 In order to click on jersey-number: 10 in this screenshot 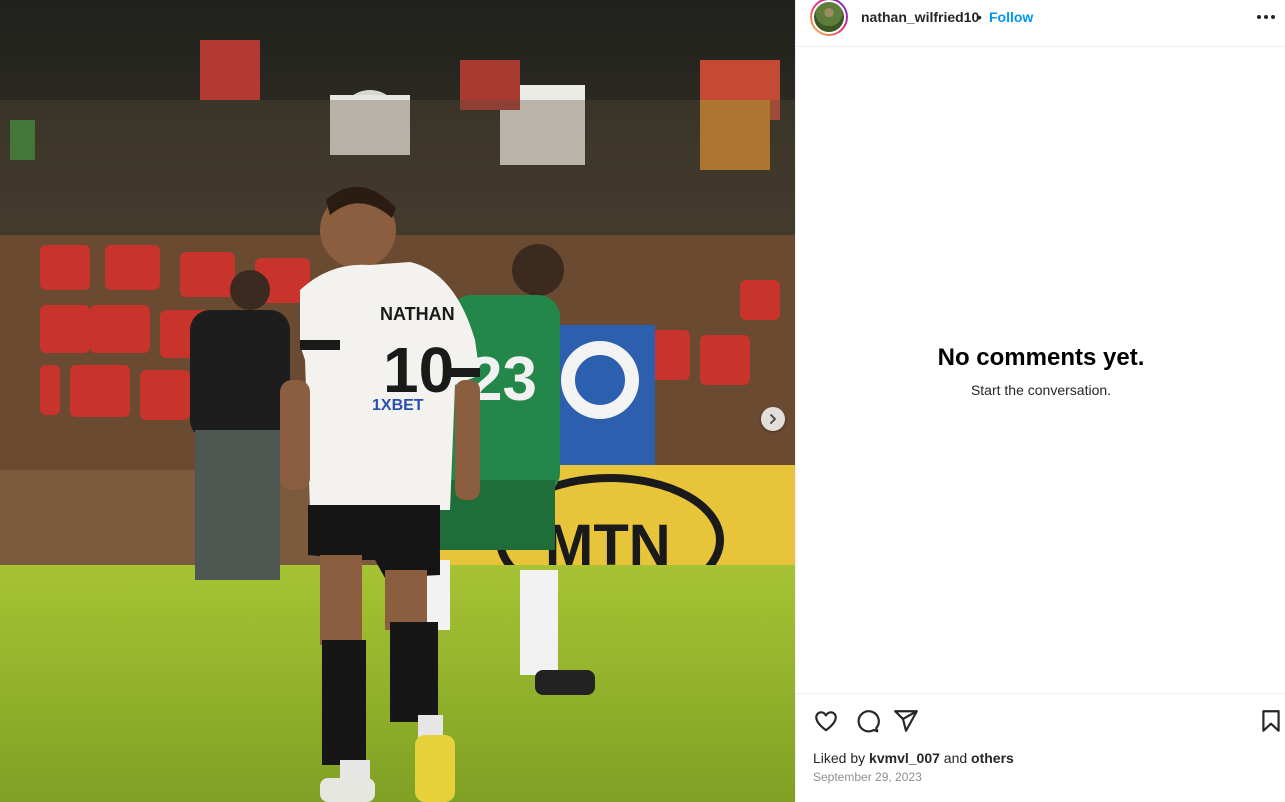, I will do `click(418, 370)`.